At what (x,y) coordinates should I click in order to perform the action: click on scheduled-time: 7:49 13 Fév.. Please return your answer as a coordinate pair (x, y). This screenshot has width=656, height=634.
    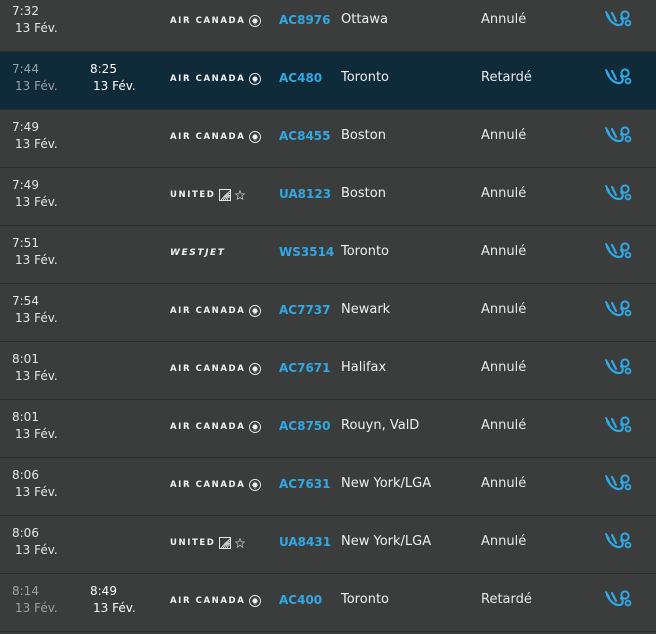
    Looking at the image, I should click on (35, 136).